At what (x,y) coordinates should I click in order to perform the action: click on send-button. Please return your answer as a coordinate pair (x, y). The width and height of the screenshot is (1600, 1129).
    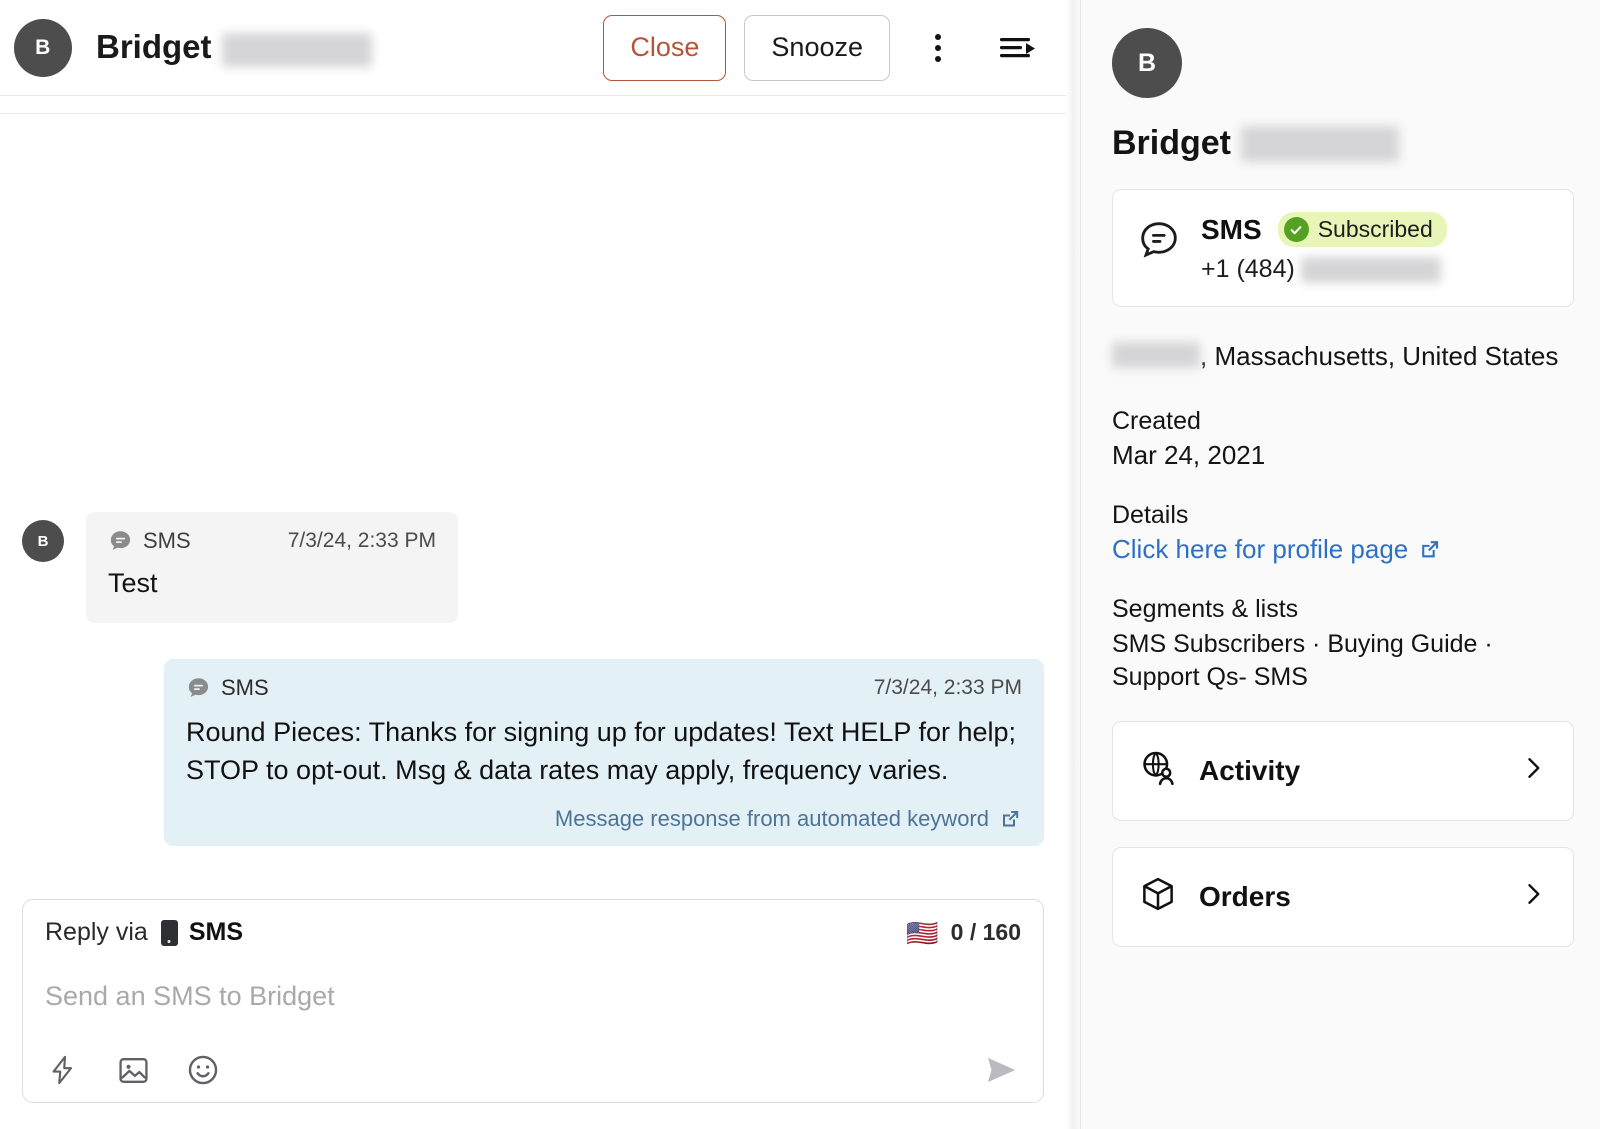
    Looking at the image, I should click on (1001, 1070).